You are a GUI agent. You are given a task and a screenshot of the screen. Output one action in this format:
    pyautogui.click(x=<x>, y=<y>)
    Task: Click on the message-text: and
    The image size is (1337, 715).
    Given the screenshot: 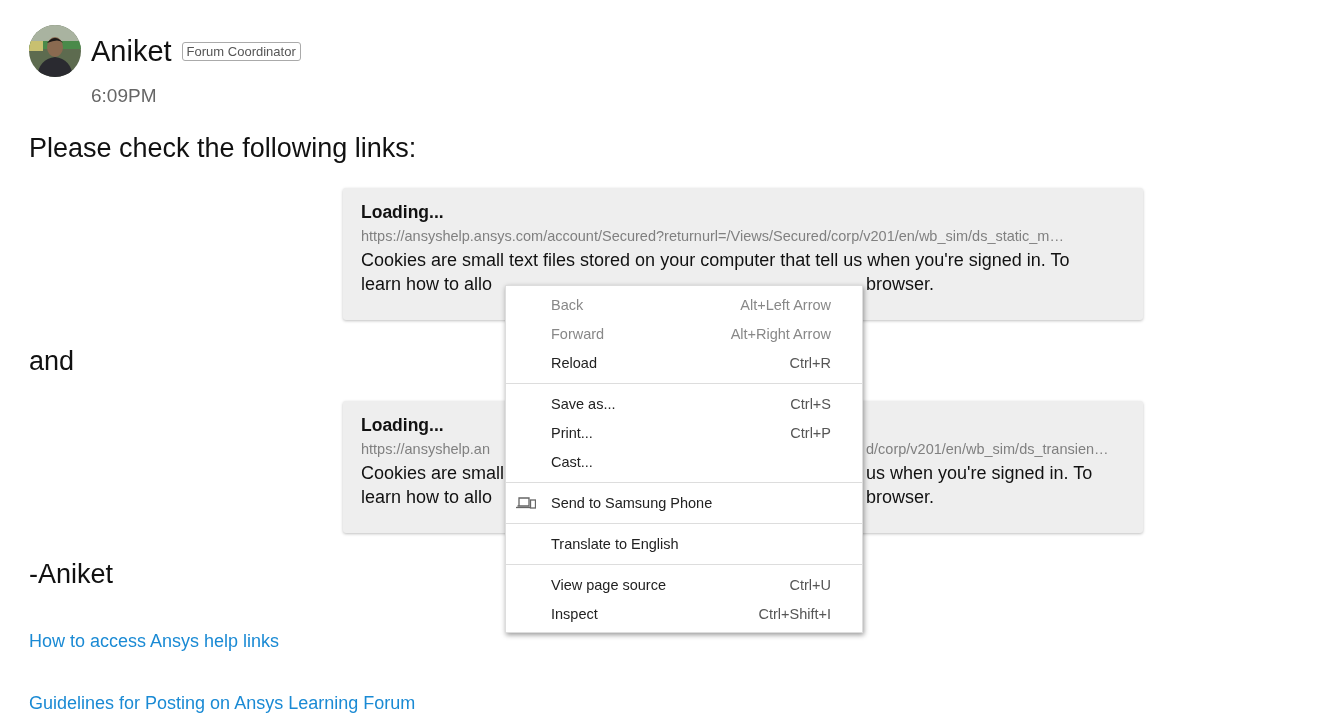 What is the action you would take?
    pyautogui.click(x=52, y=361)
    